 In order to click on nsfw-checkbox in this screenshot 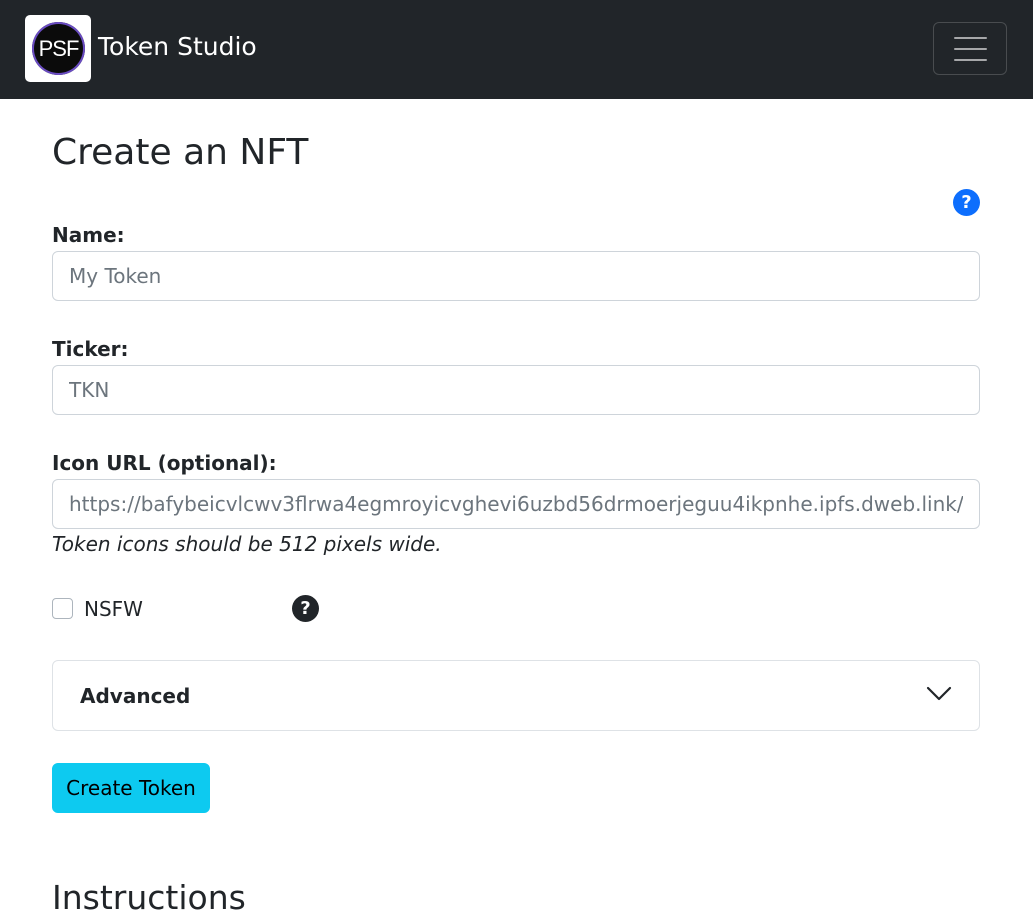, I will do `click(62, 608)`.